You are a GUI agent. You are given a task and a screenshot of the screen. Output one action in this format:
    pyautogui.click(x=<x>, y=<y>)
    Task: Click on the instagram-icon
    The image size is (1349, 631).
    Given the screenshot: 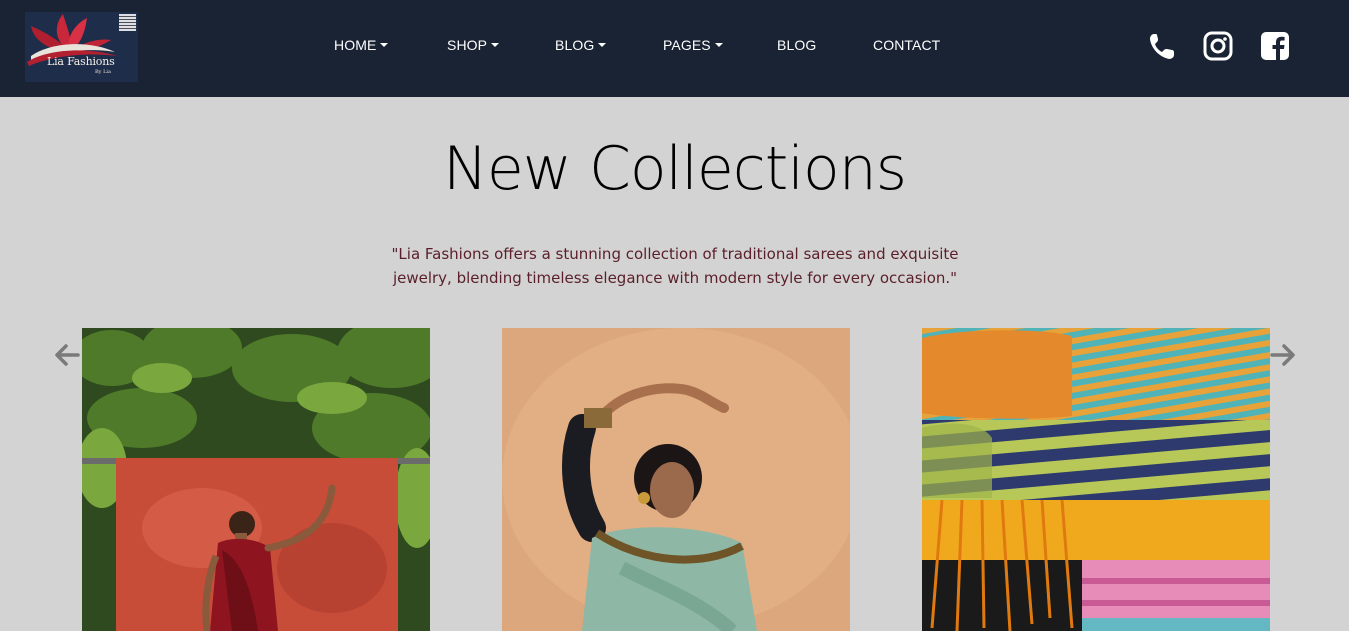 What is the action you would take?
    pyautogui.click(x=1218, y=46)
    